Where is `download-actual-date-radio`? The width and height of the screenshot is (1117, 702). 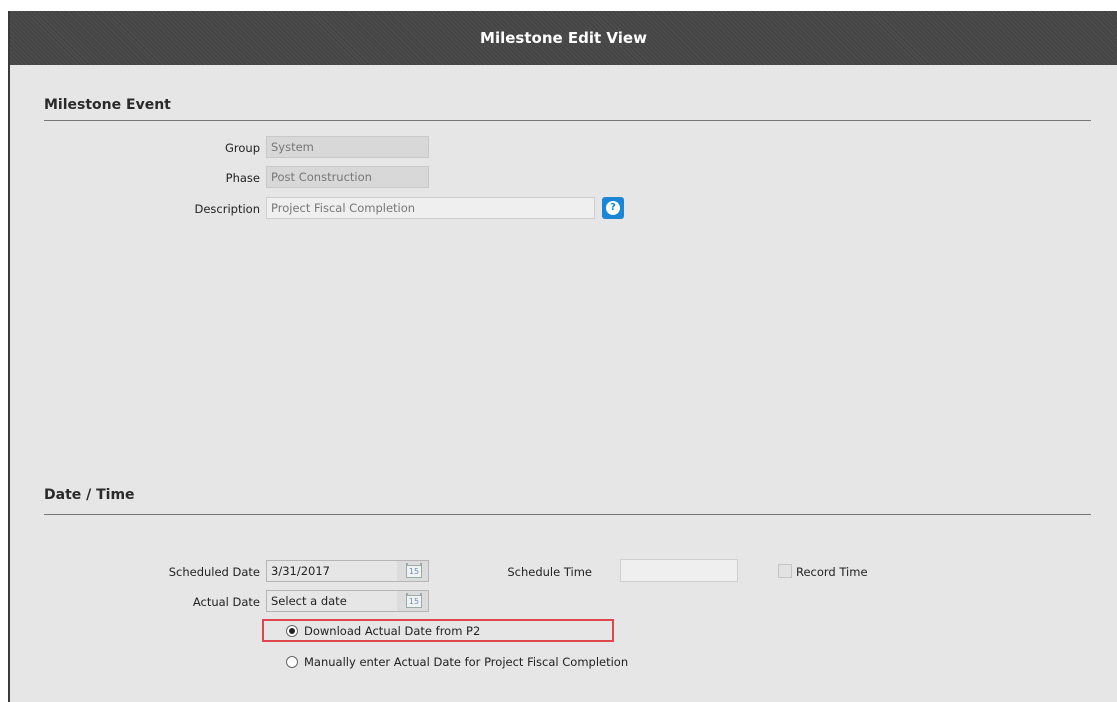
download-actual-date-radio is located at coordinates (292, 631).